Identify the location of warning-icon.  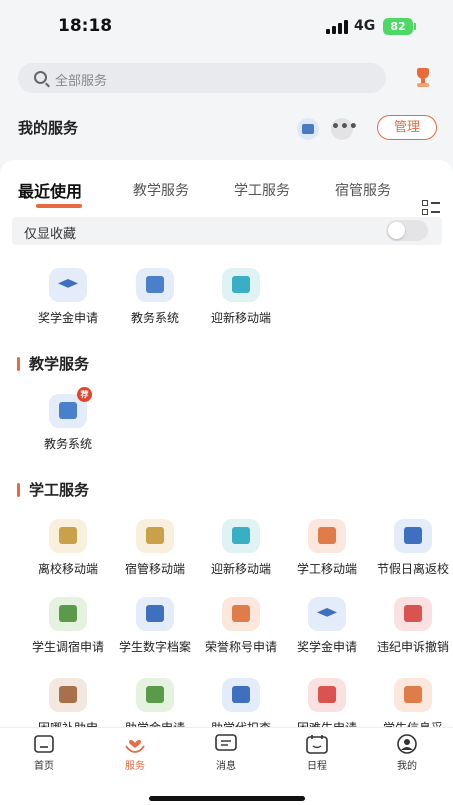
(413, 614).